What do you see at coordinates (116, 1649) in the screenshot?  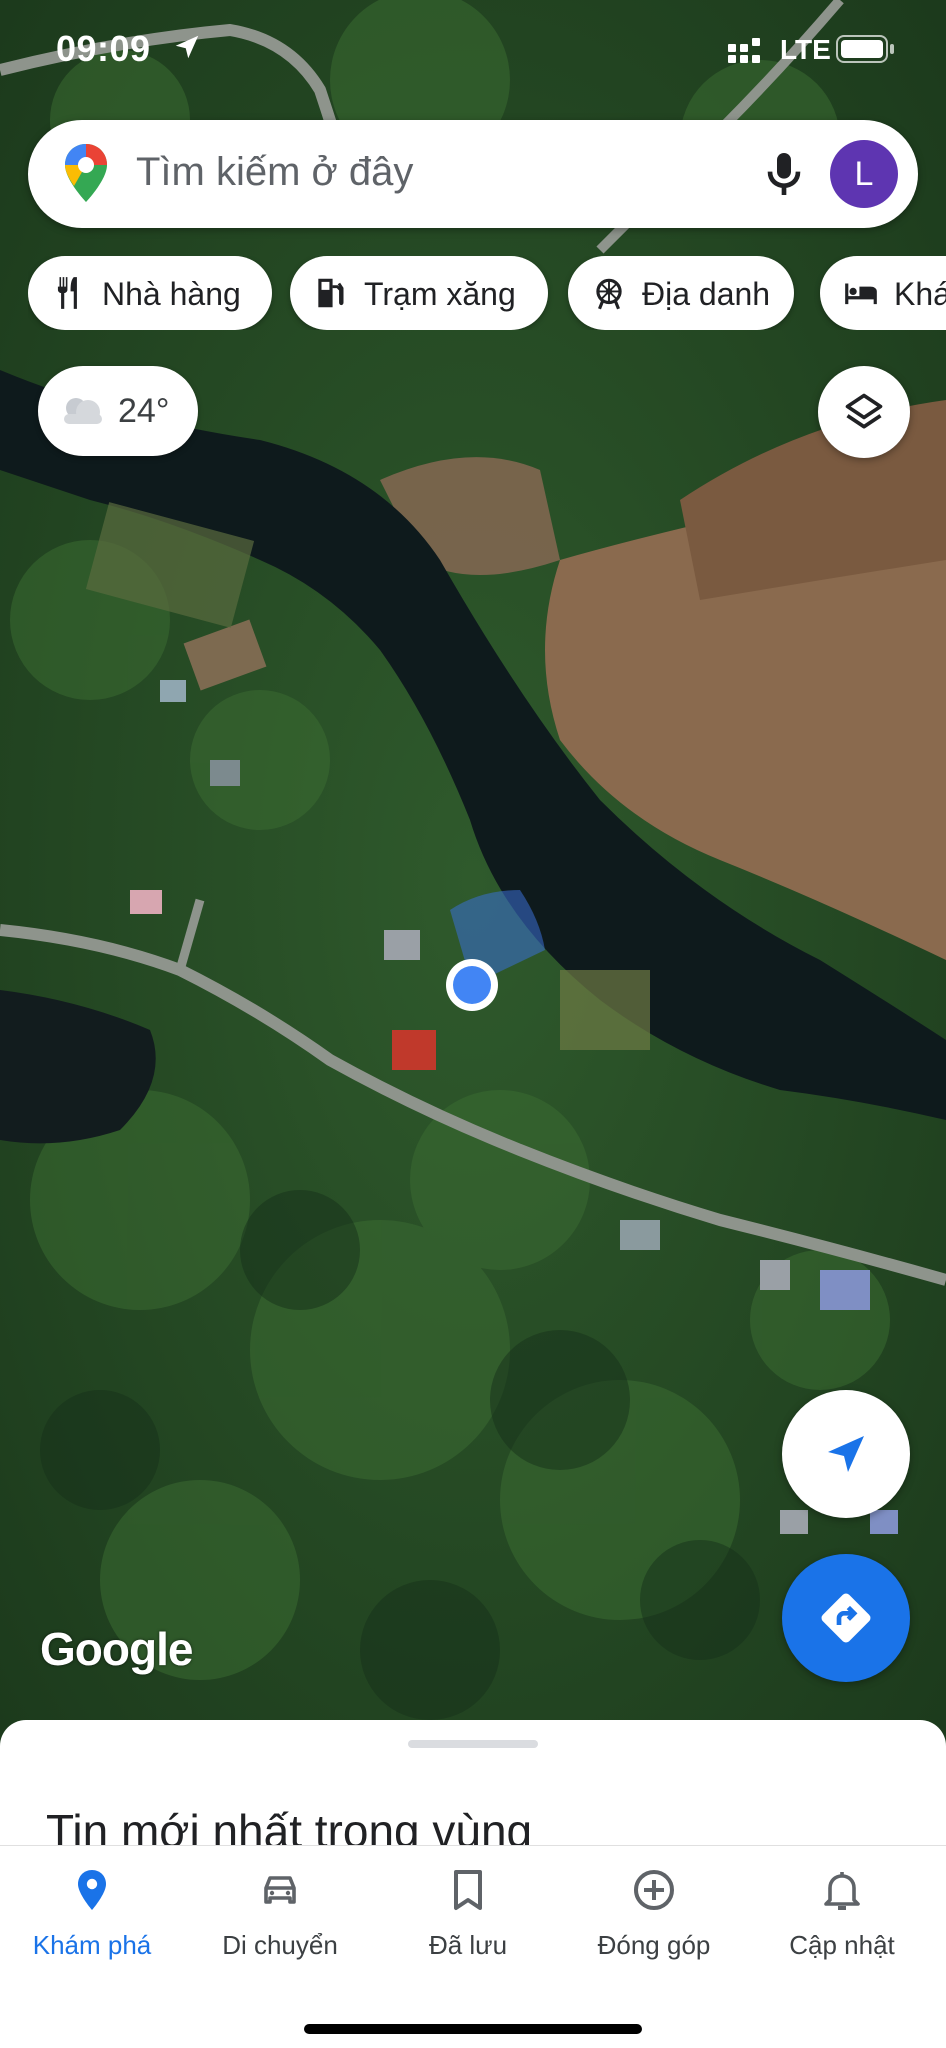 I see `google-attribution: Google` at bounding box center [116, 1649].